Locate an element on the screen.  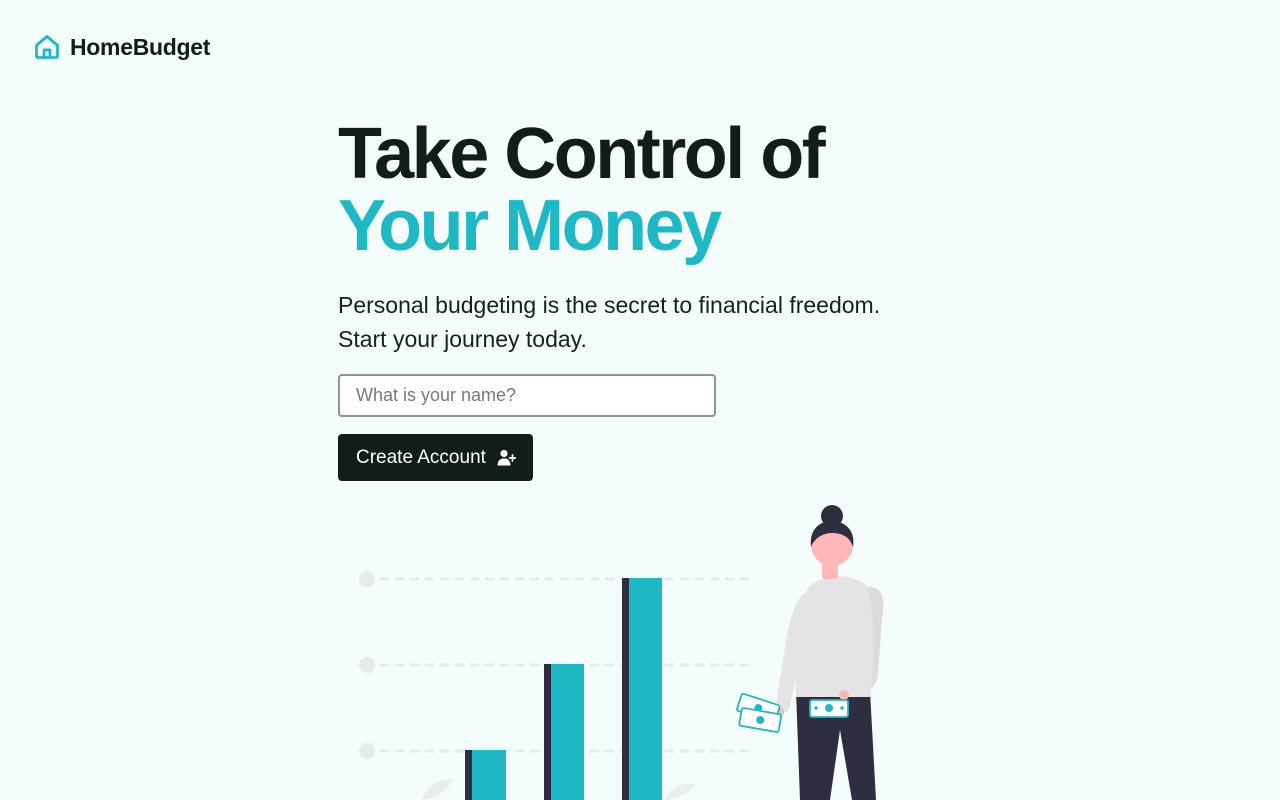
hero-headline: Take Control of Your Money is located at coordinates (648, 190).